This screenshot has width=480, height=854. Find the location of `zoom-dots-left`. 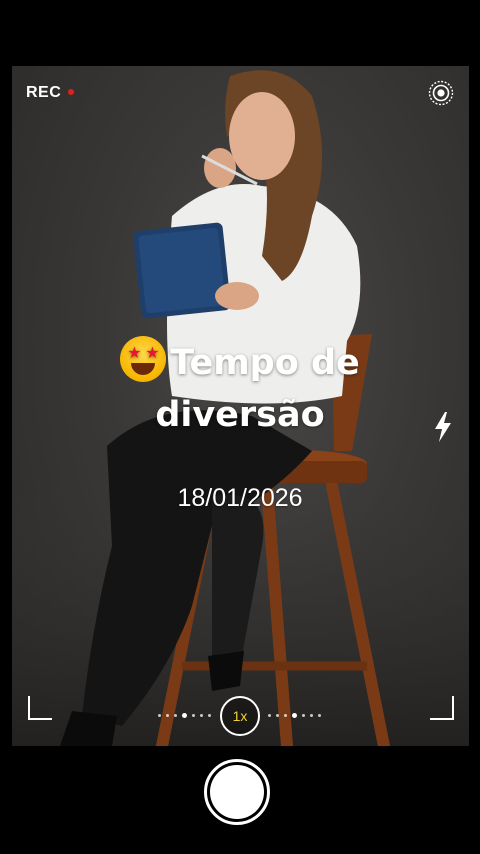

zoom-dots-left is located at coordinates (184, 715).